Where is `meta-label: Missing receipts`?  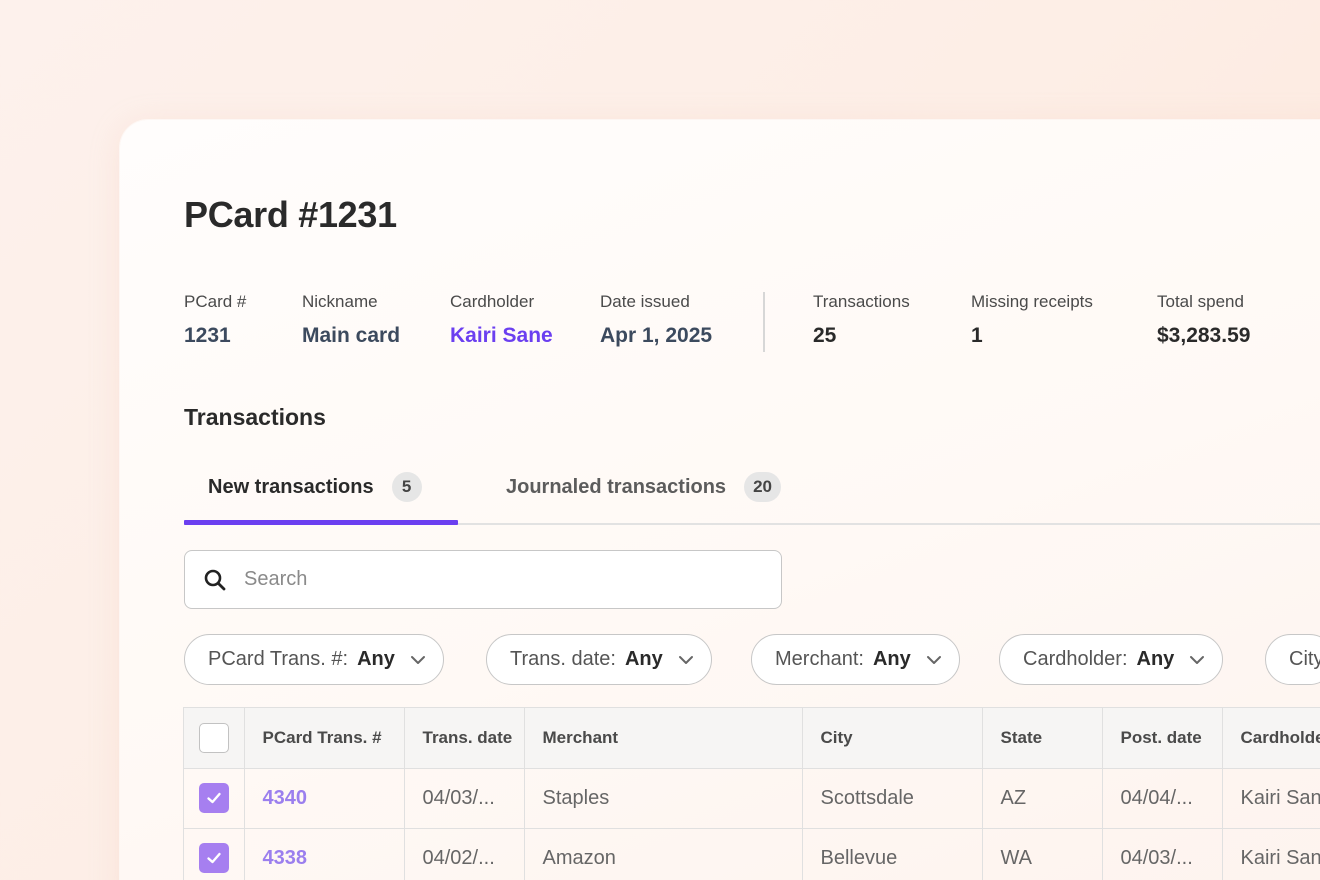
meta-label: Missing receipts is located at coordinates (1032, 301).